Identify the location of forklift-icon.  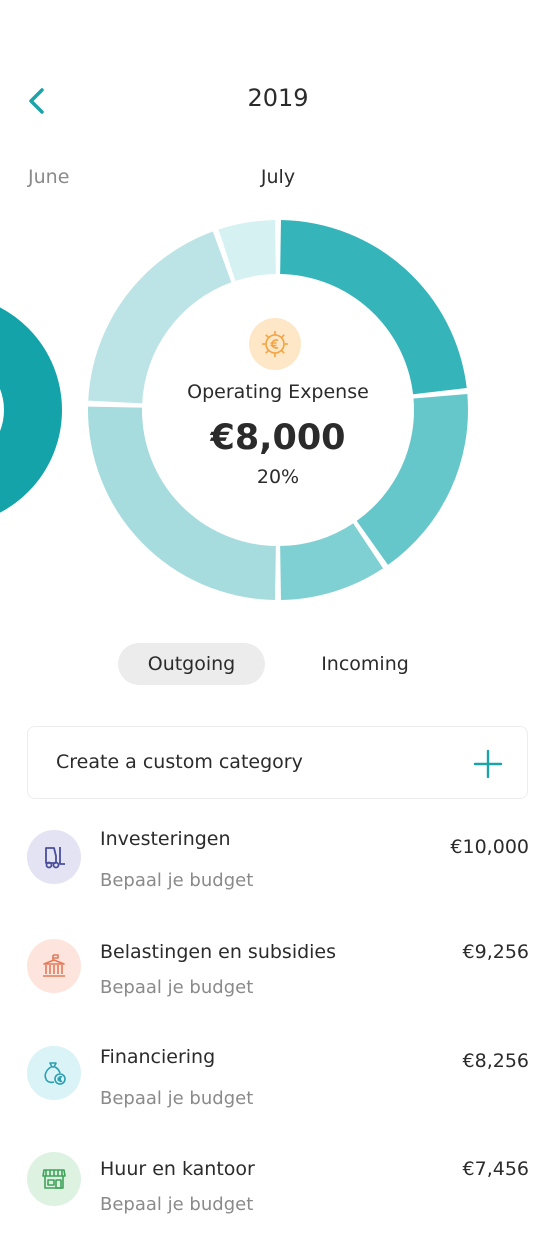
(54, 857).